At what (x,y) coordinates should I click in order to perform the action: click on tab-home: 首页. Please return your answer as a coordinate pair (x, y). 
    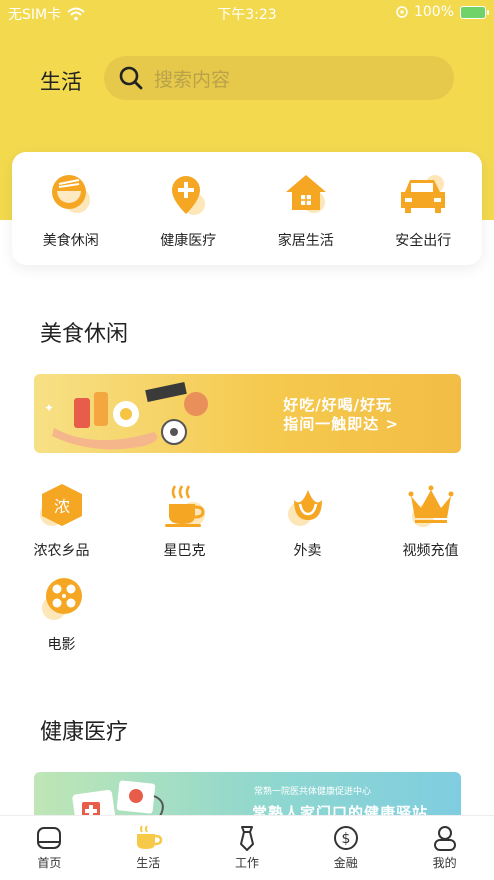
    Looking at the image, I should click on (49, 848).